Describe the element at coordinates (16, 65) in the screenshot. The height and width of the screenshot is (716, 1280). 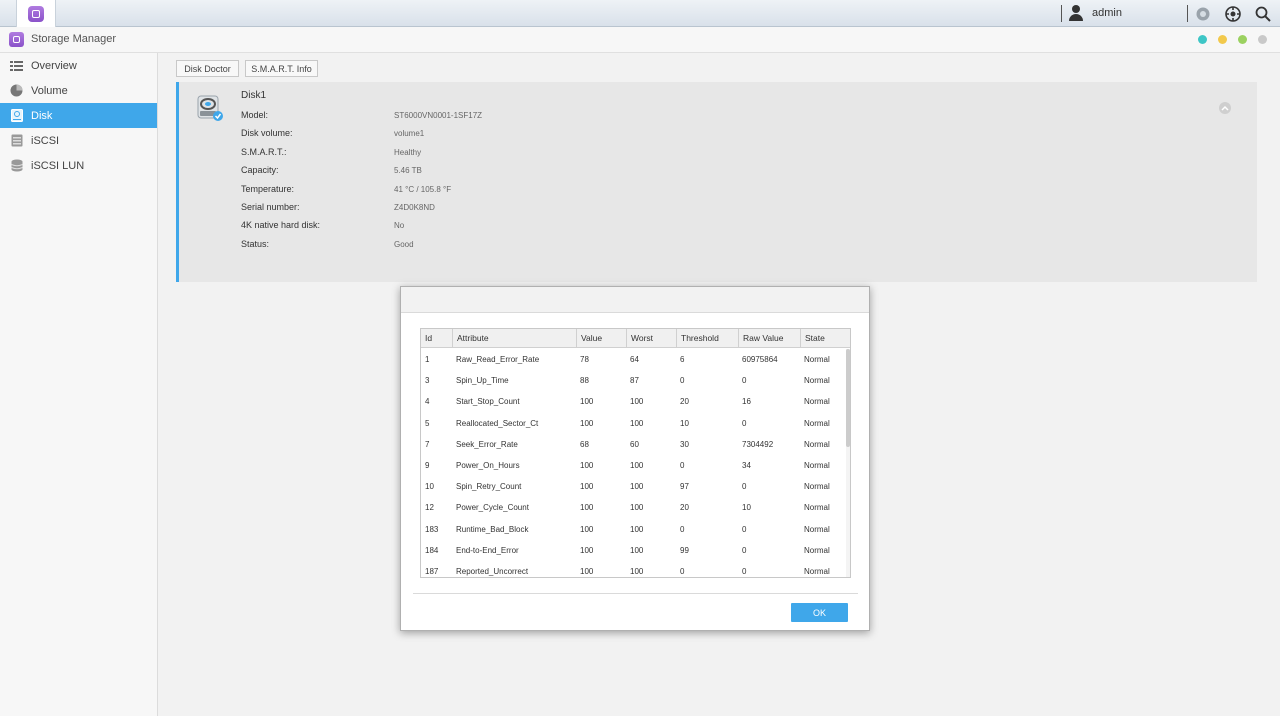
I see `list-icon` at that location.